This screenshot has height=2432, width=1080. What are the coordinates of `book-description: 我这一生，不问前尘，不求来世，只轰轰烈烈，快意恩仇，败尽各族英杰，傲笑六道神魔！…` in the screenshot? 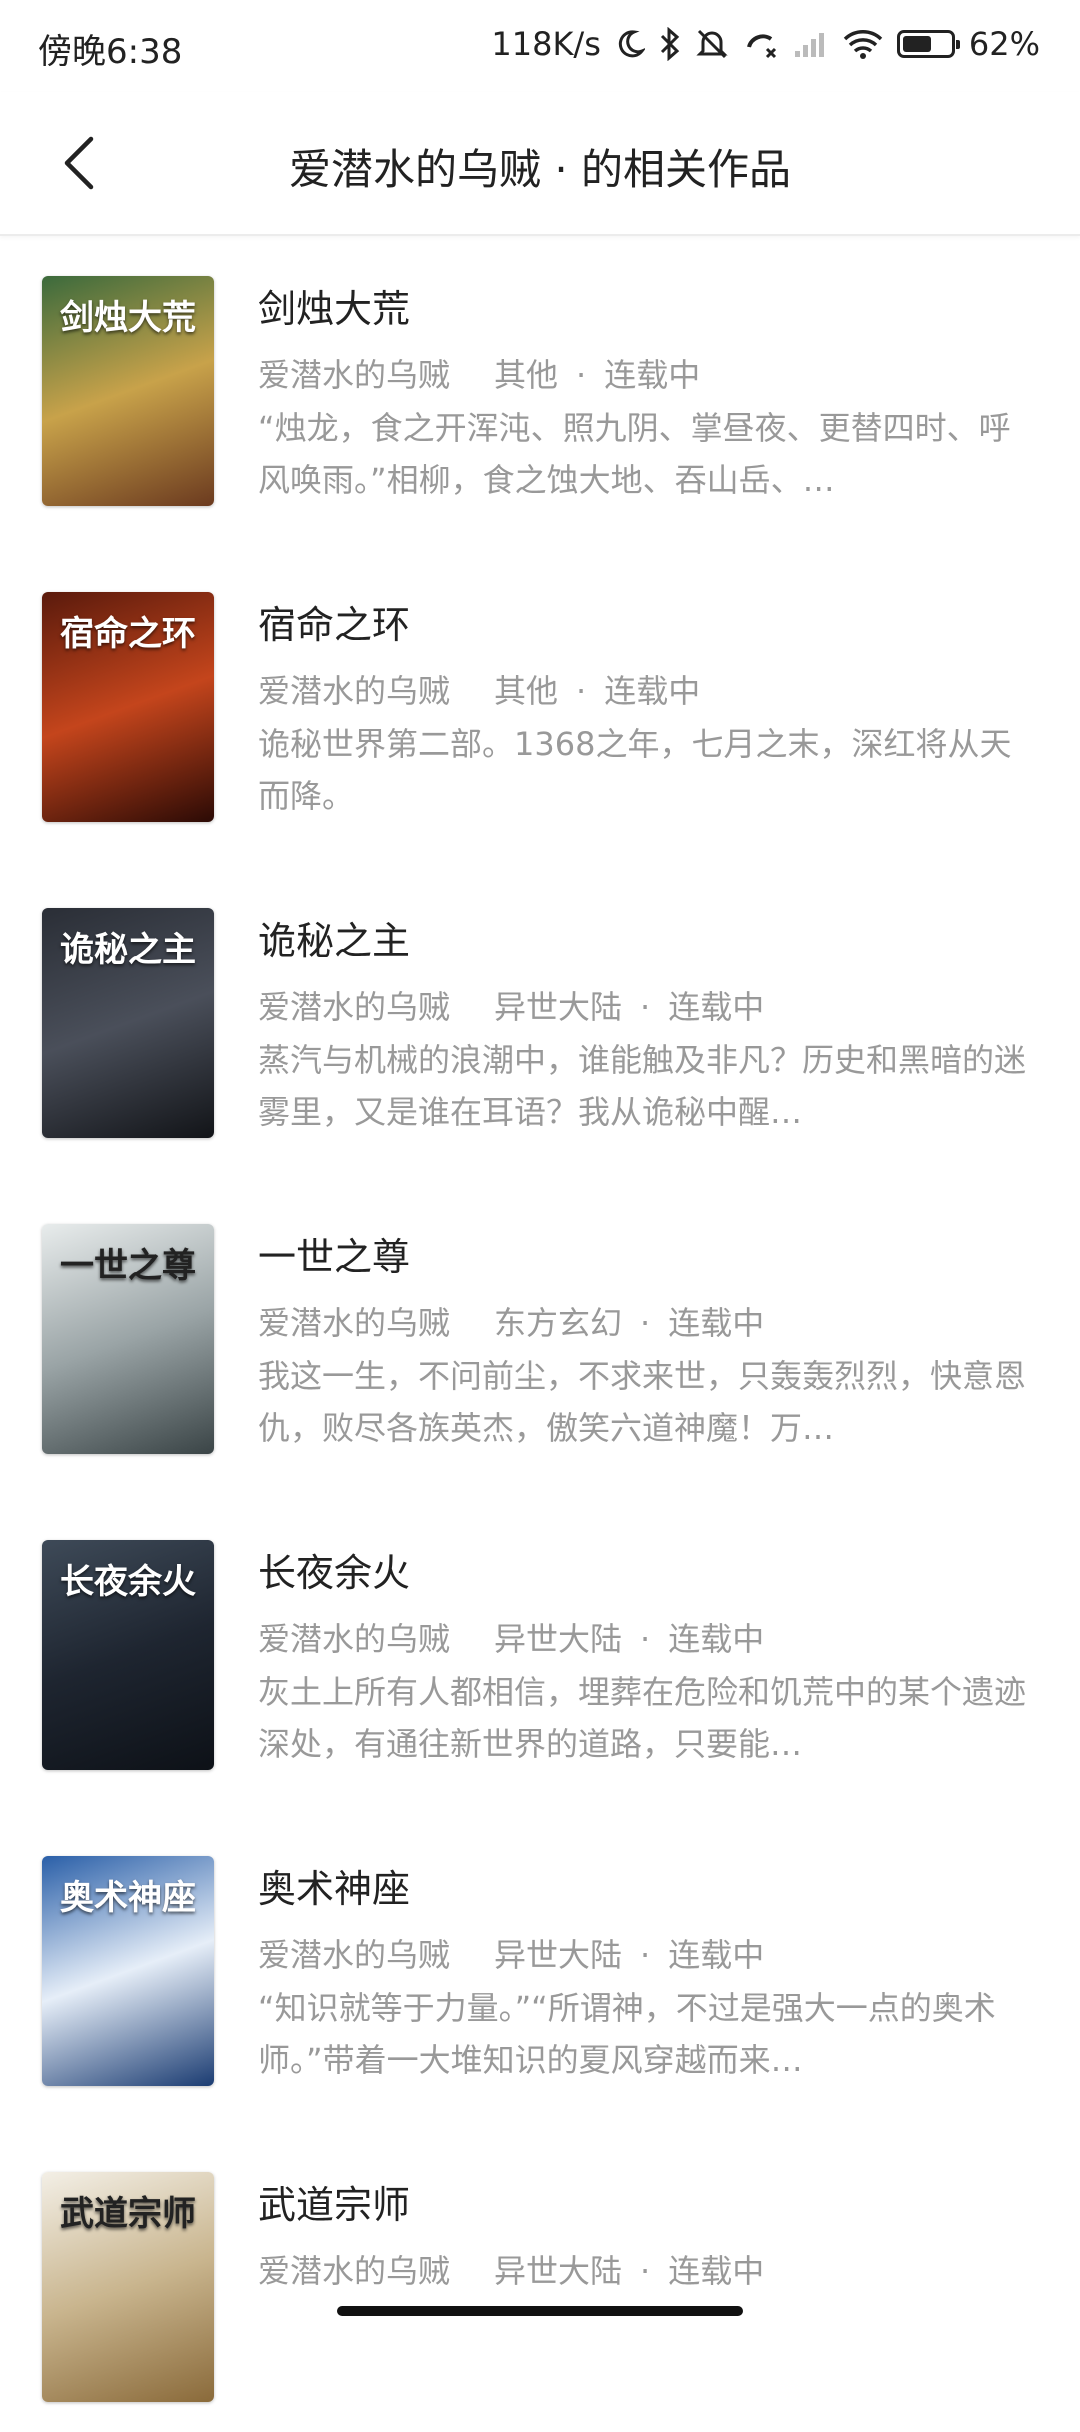 It's located at (642, 1402).